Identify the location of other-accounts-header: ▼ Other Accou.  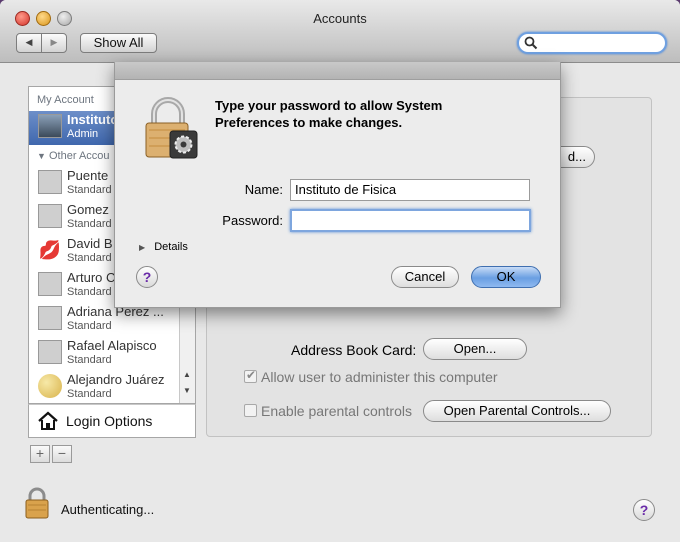
(73, 156).